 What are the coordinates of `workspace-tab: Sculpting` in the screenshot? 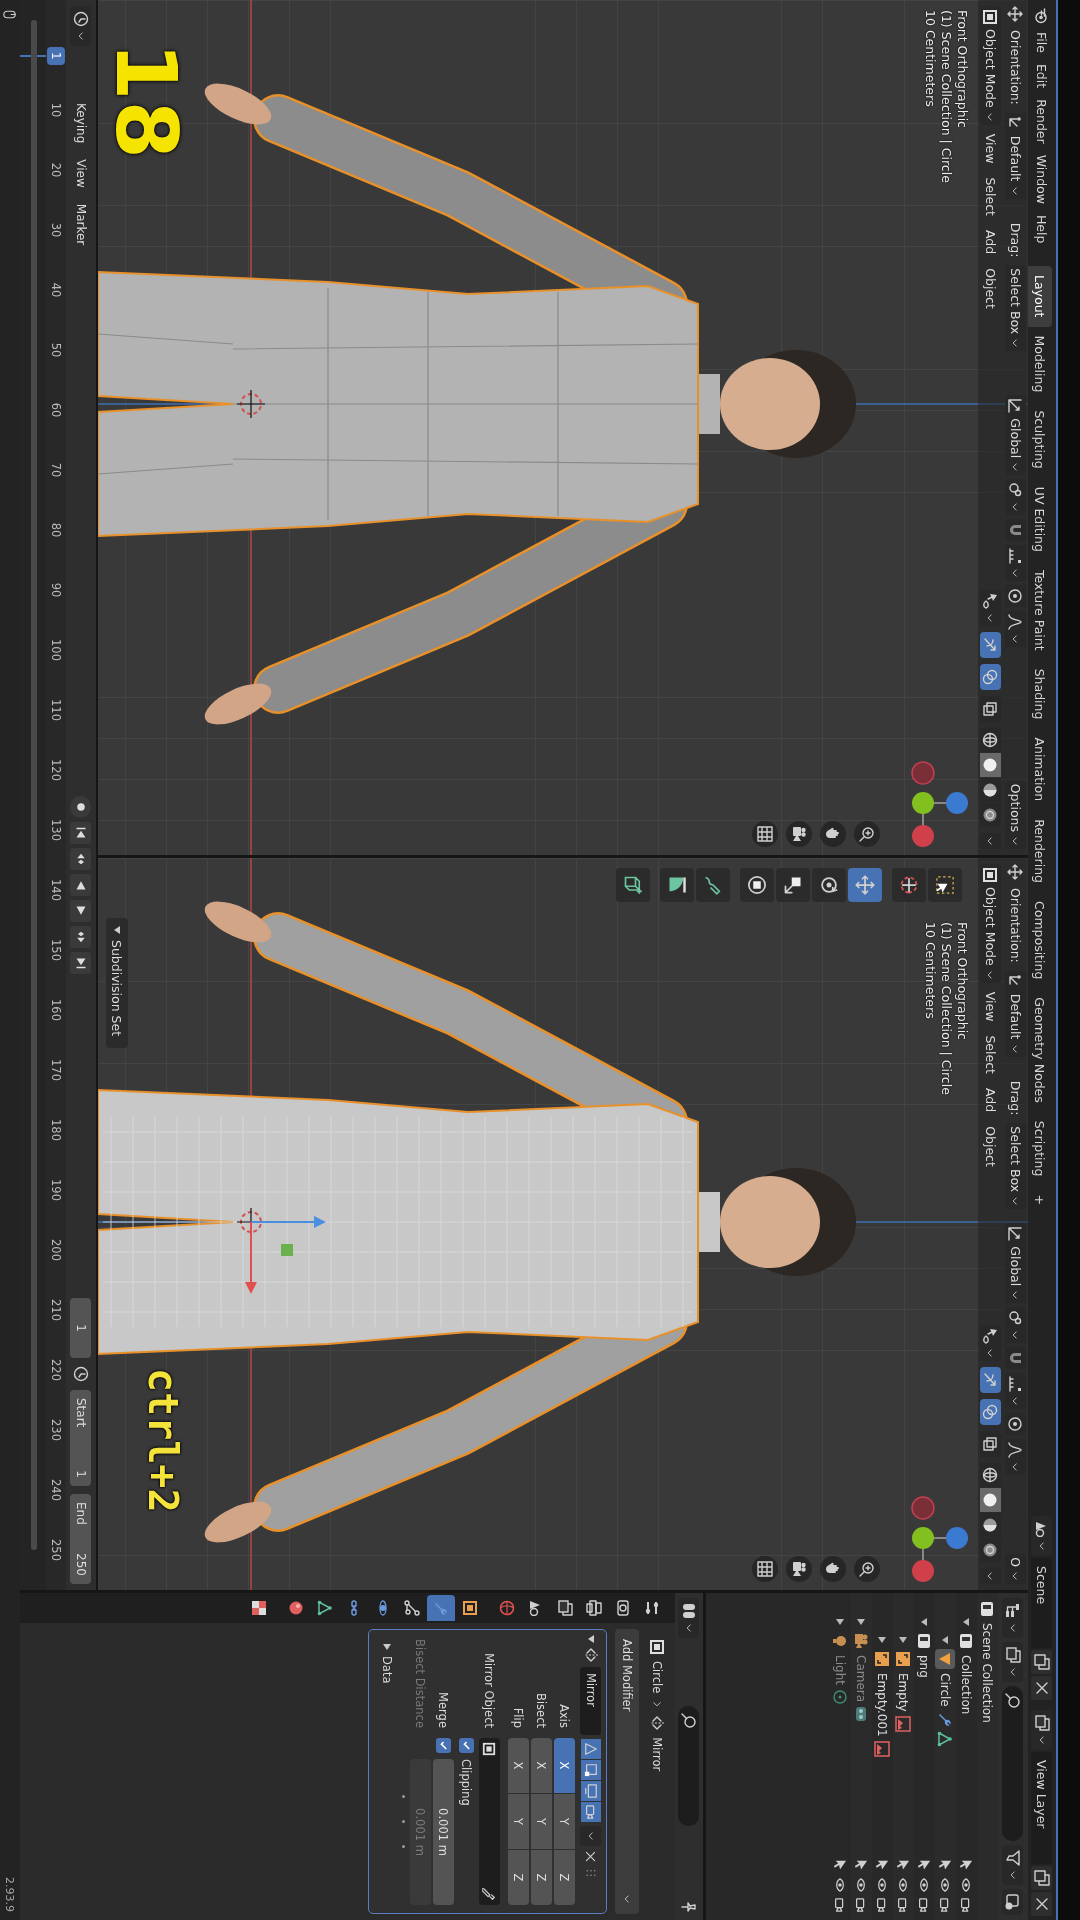 It's located at (1040, 439).